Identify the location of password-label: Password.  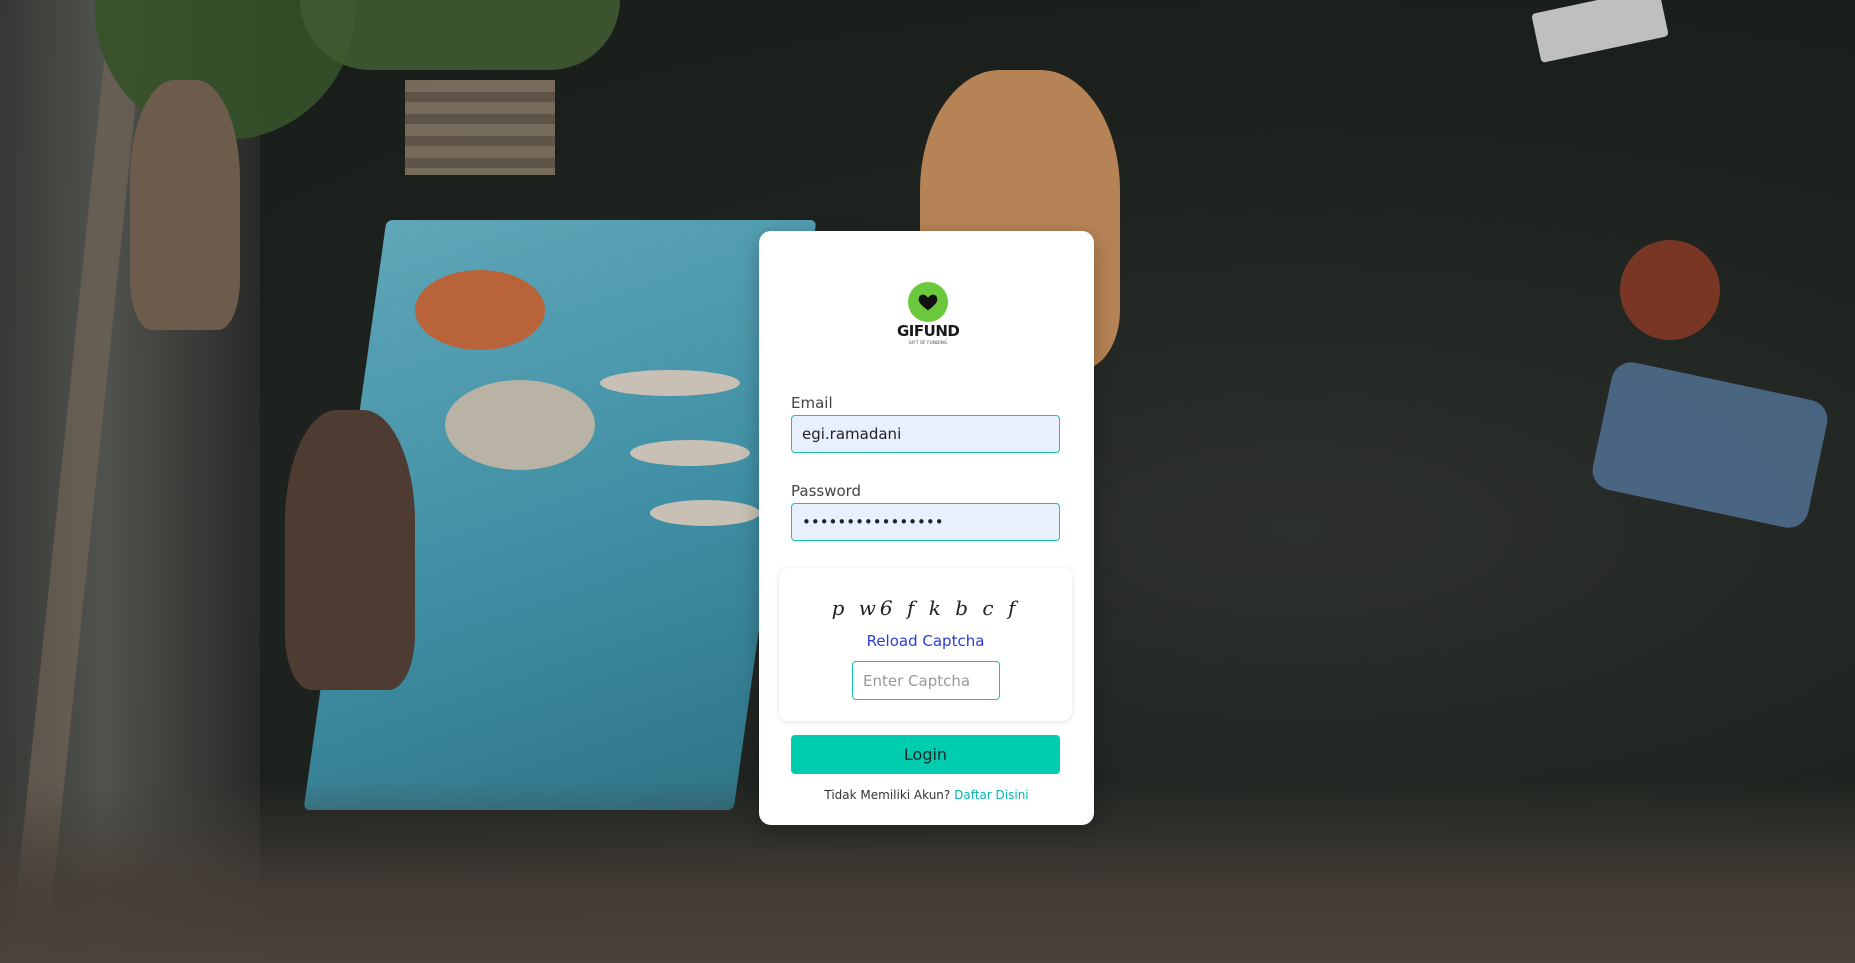
(826, 491).